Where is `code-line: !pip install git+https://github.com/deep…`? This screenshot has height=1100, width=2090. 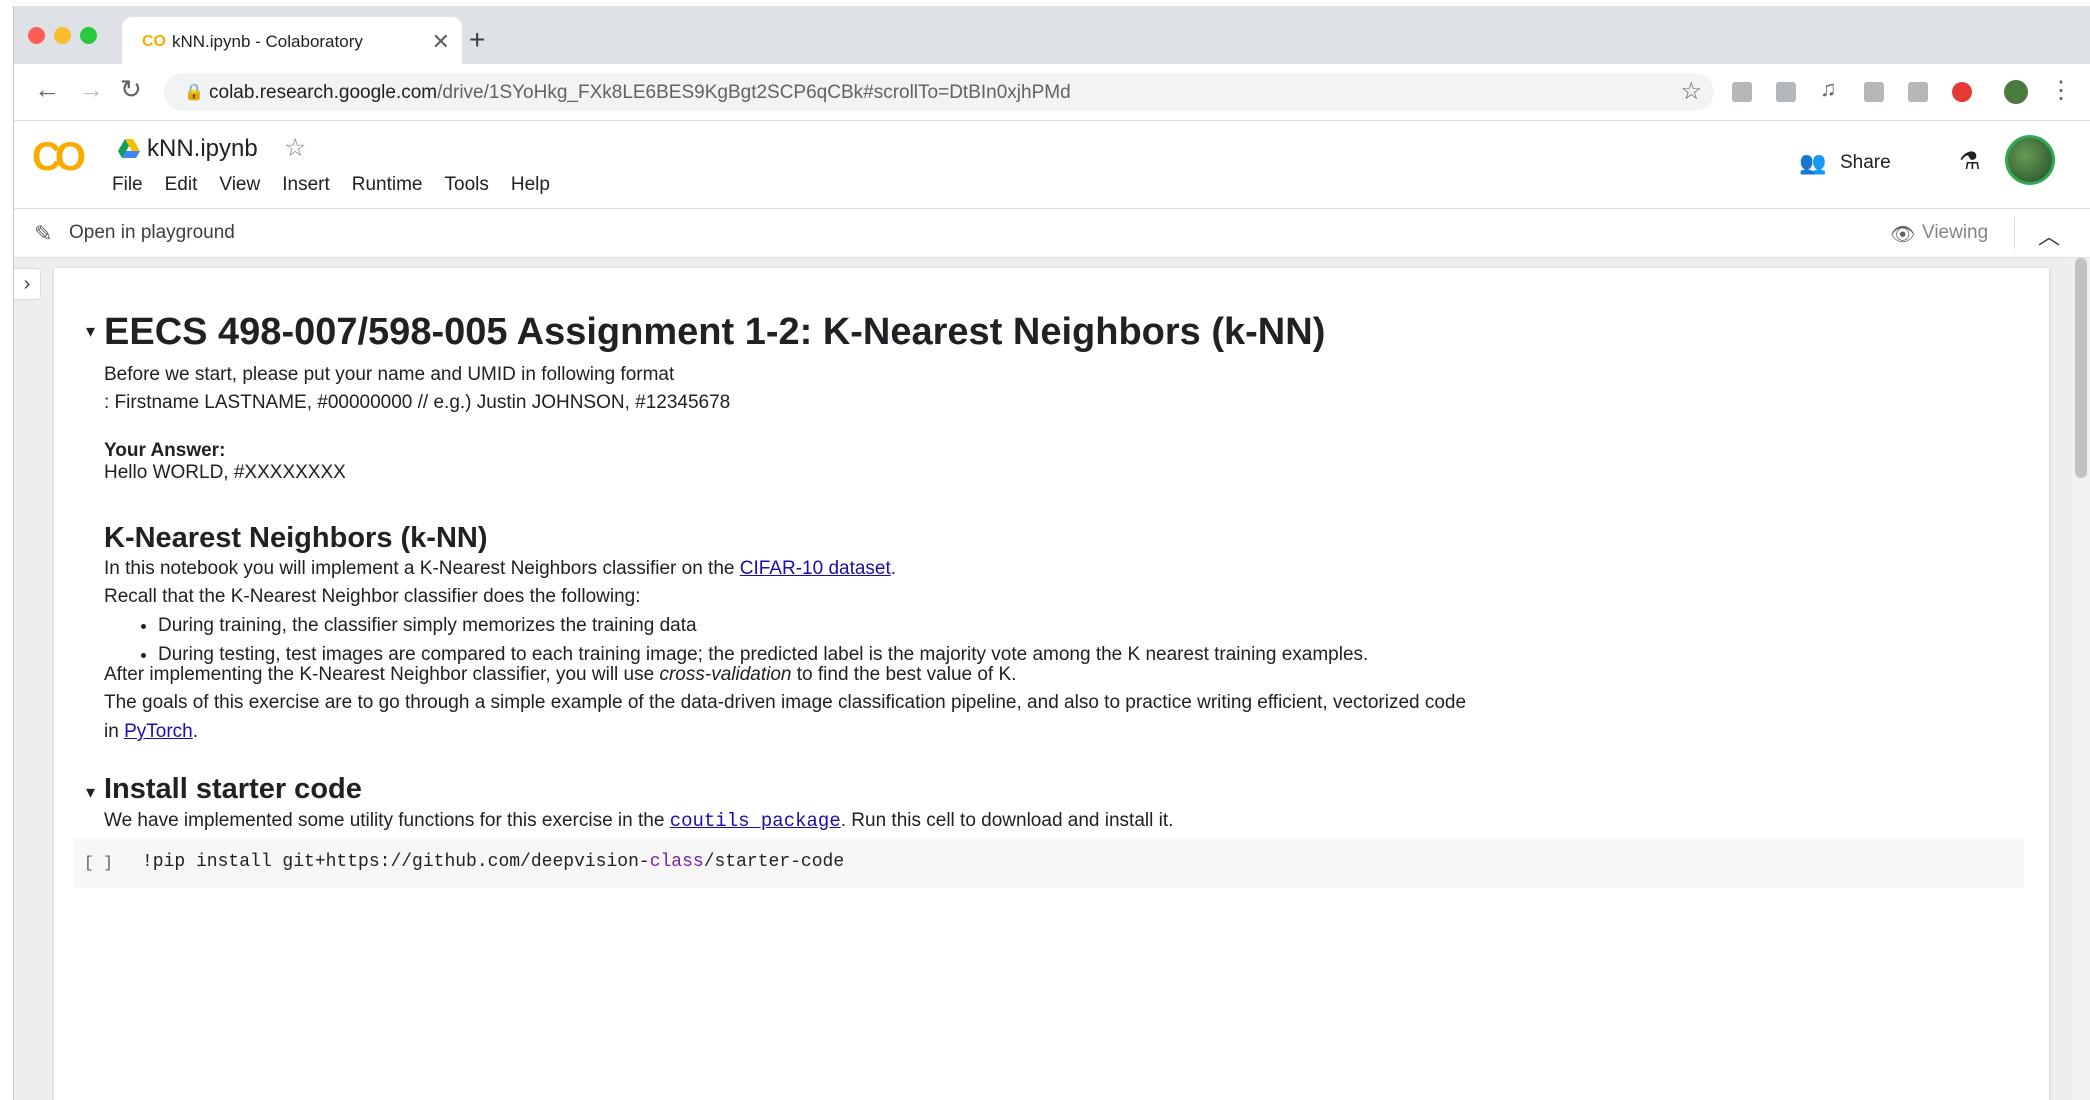 code-line: !pip install git+https://github.com/deep… is located at coordinates (493, 862).